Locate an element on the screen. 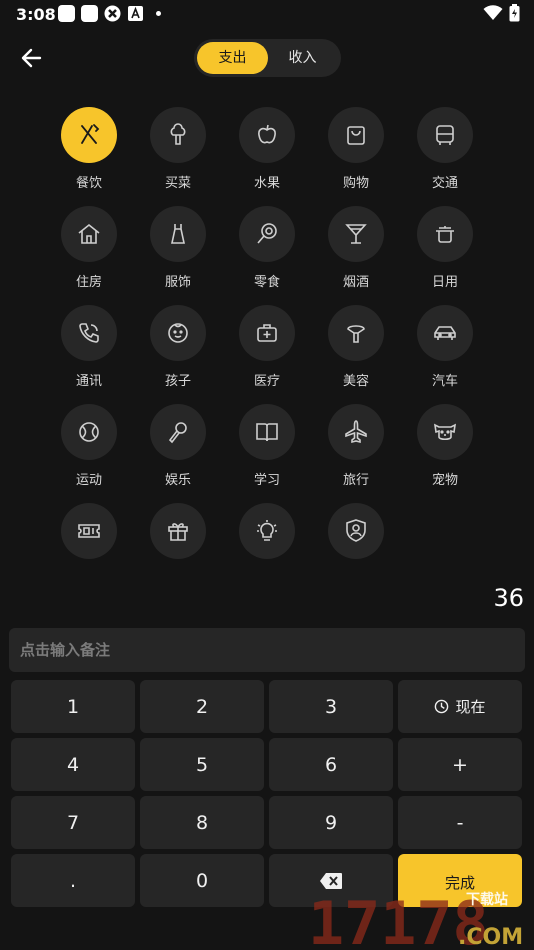 This screenshot has height=950, width=534. key-0: 0 is located at coordinates (202, 880).